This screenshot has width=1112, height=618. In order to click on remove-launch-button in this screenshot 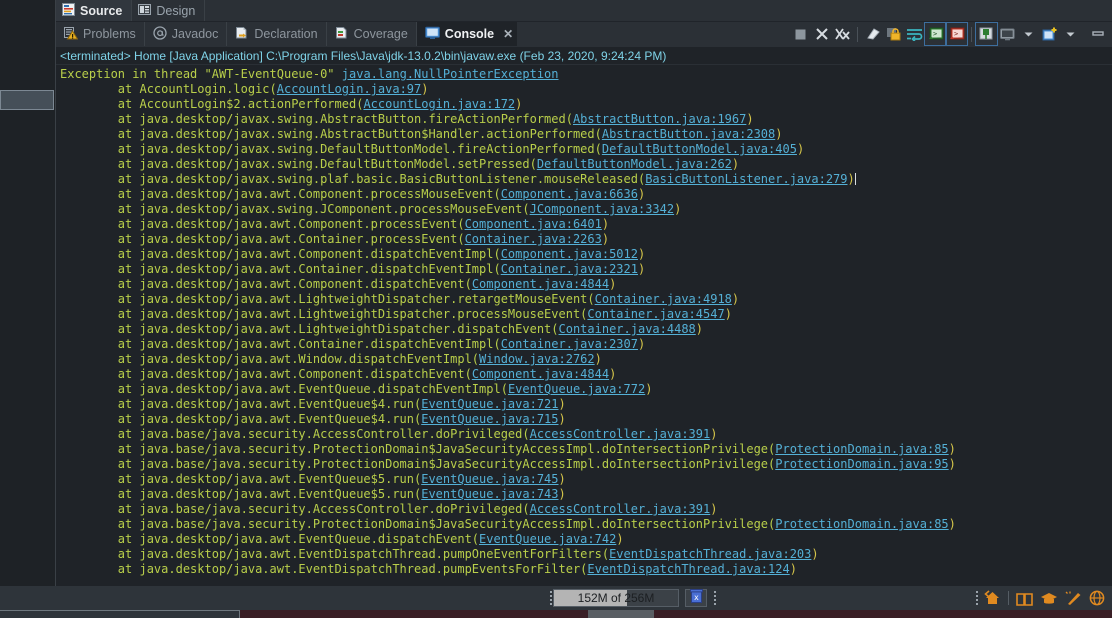, I will do `click(821, 34)`.